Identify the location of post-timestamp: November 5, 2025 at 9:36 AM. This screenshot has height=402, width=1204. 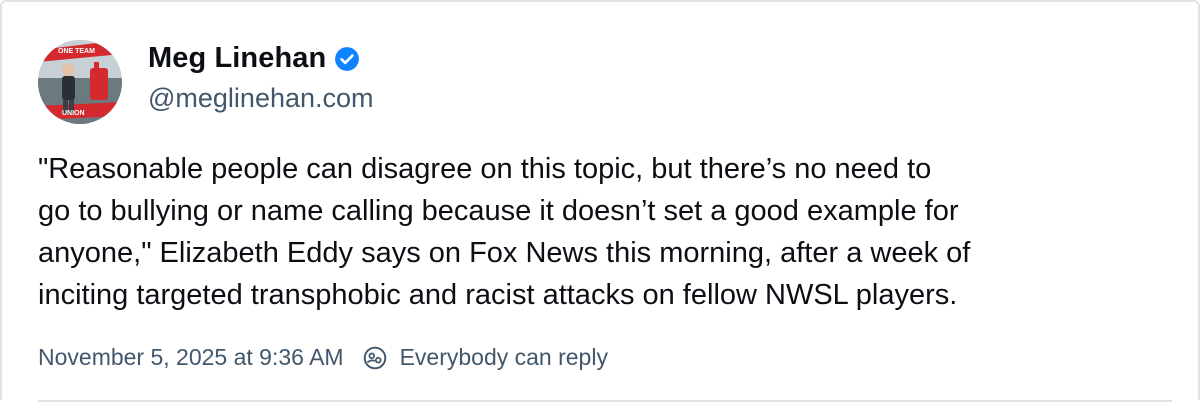
(191, 357).